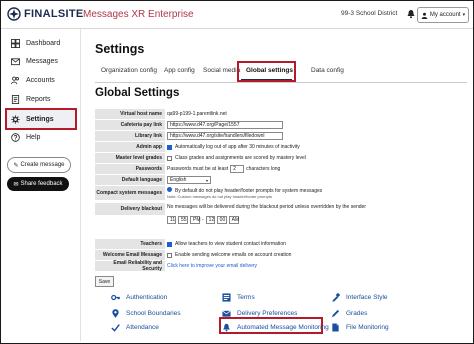  What do you see at coordinates (267, 313) in the screenshot?
I see `shortcut-label: Delivery Preferences` at bounding box center [267, 313].